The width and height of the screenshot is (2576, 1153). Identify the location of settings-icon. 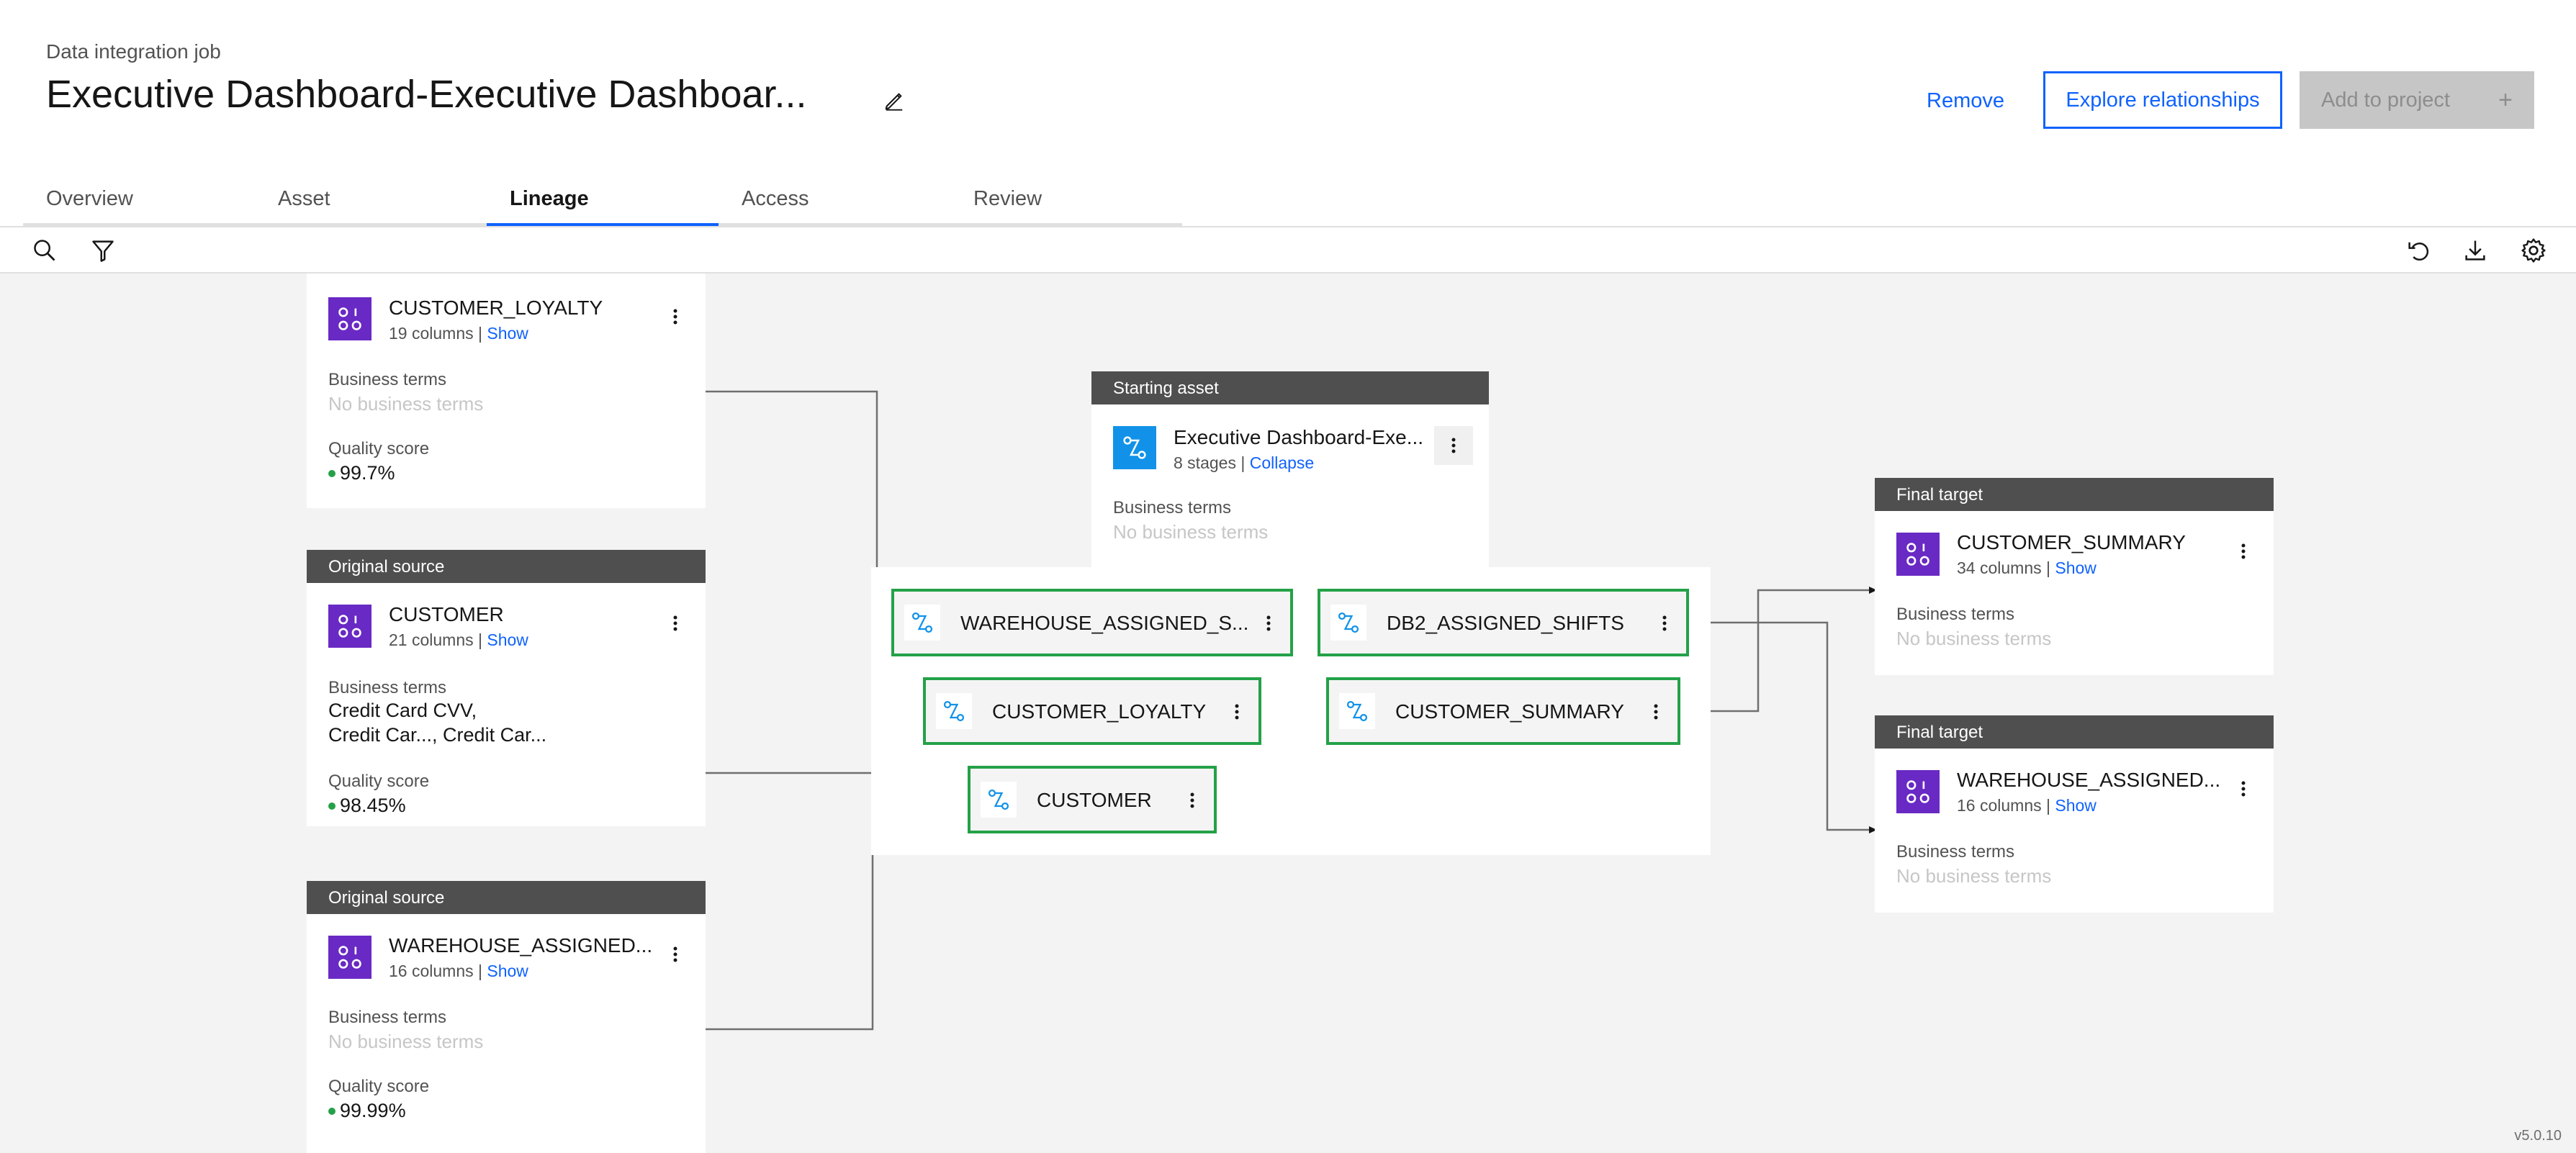
(2533, 250).